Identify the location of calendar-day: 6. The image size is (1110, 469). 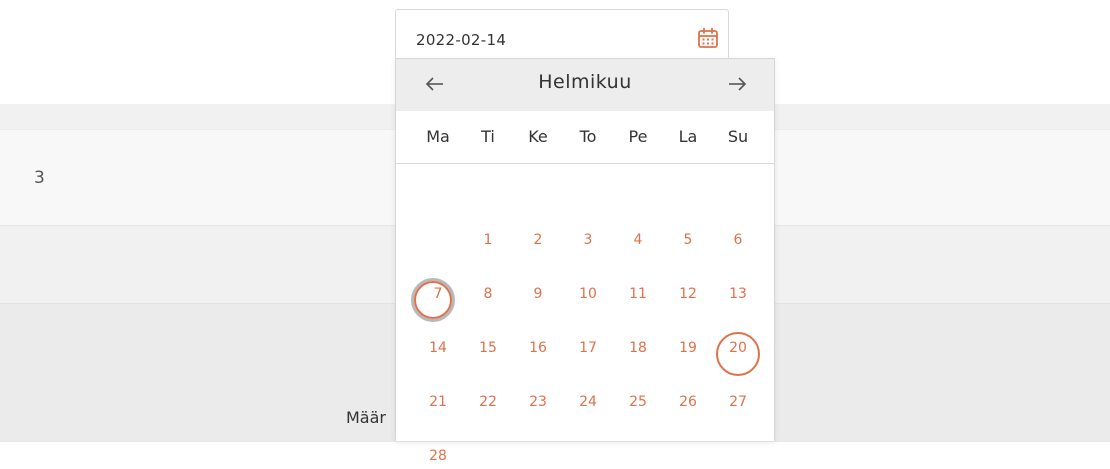
(738, 240).